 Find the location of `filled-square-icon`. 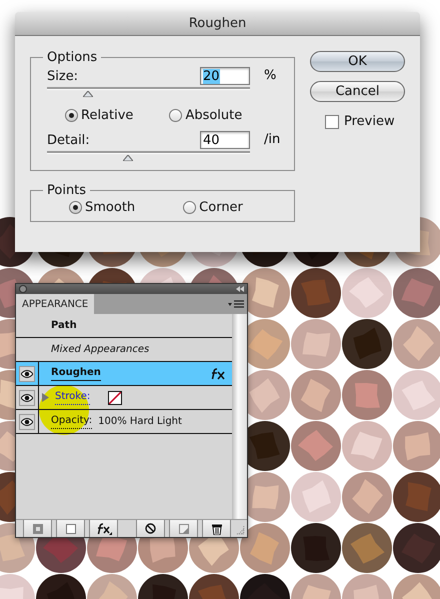

filled-square-icon is located at coordinates (37, 529).